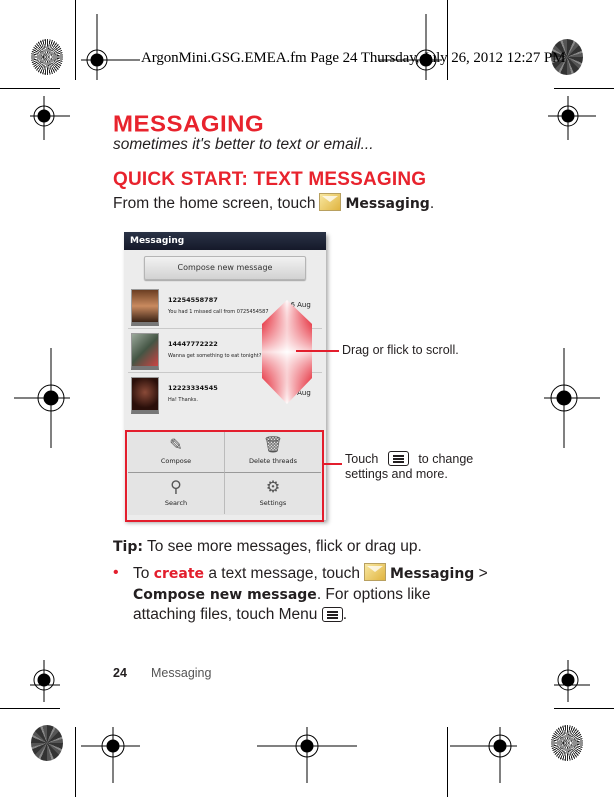 This screenshot has height=797, width=614. I want to click on app-titlebar: Messaging, so click(225, 241).